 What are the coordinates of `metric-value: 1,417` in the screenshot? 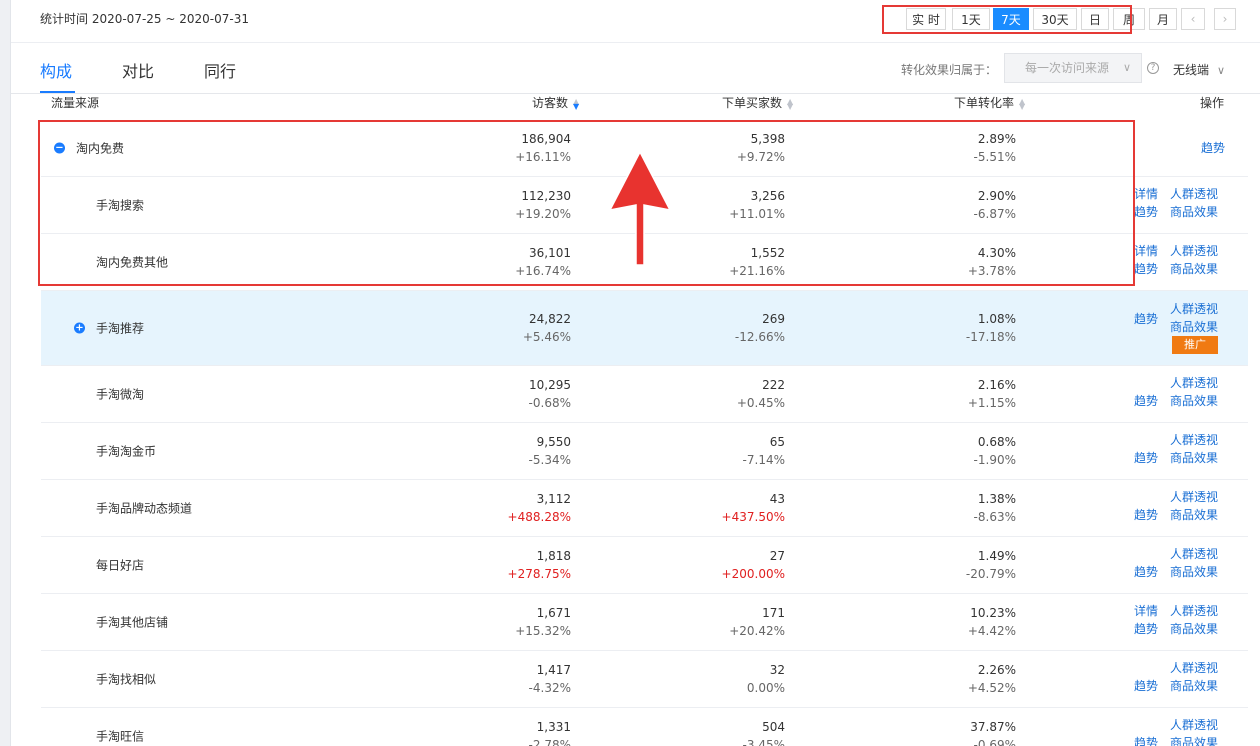 It's located at (553, 670).